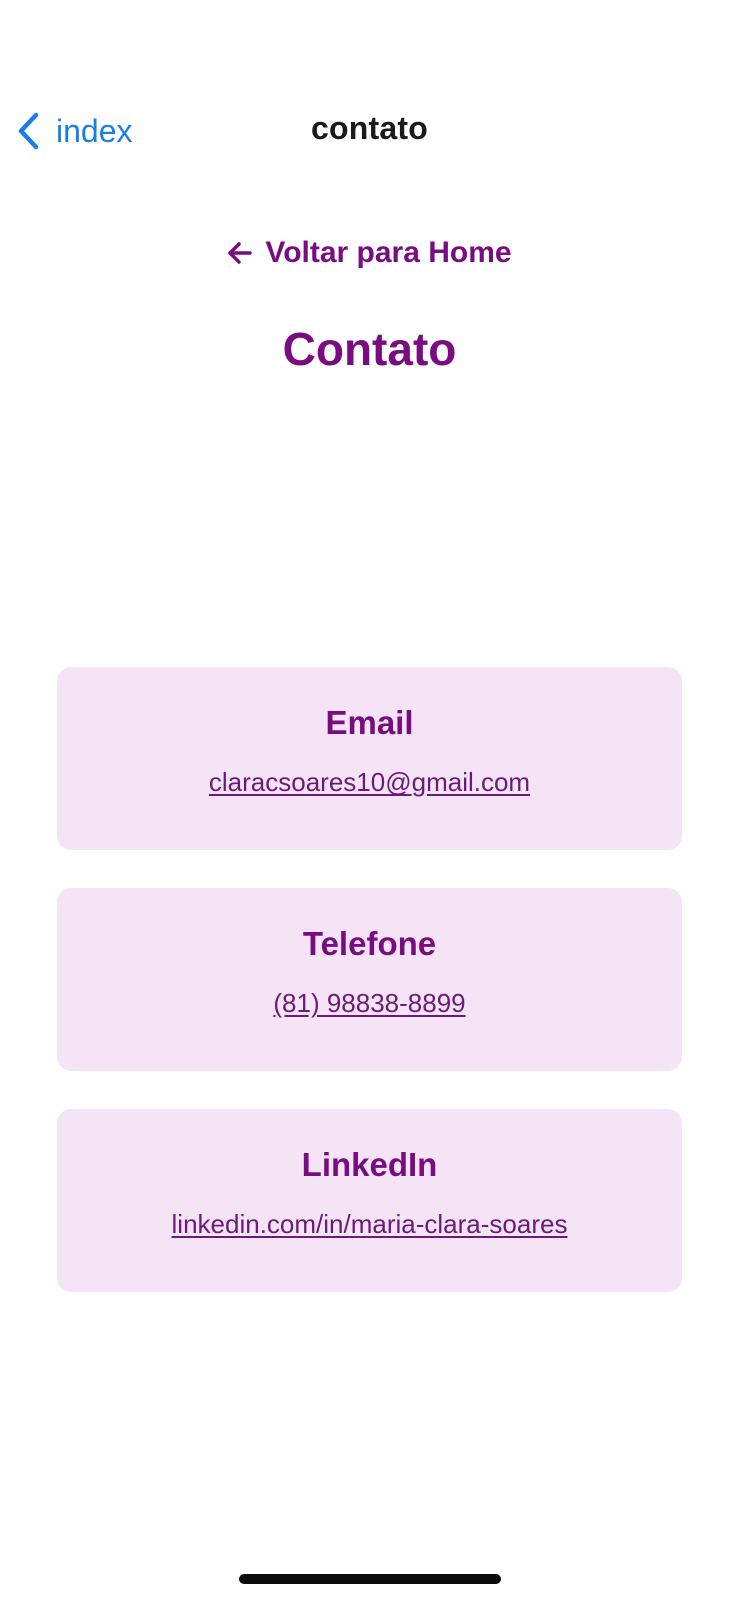  What do you see at coordinates (370, 1224) in the screenshot?
I see `linkedin-link: linkedin.com/in/maria-clara-soares` at bounding box center [370, 1224].